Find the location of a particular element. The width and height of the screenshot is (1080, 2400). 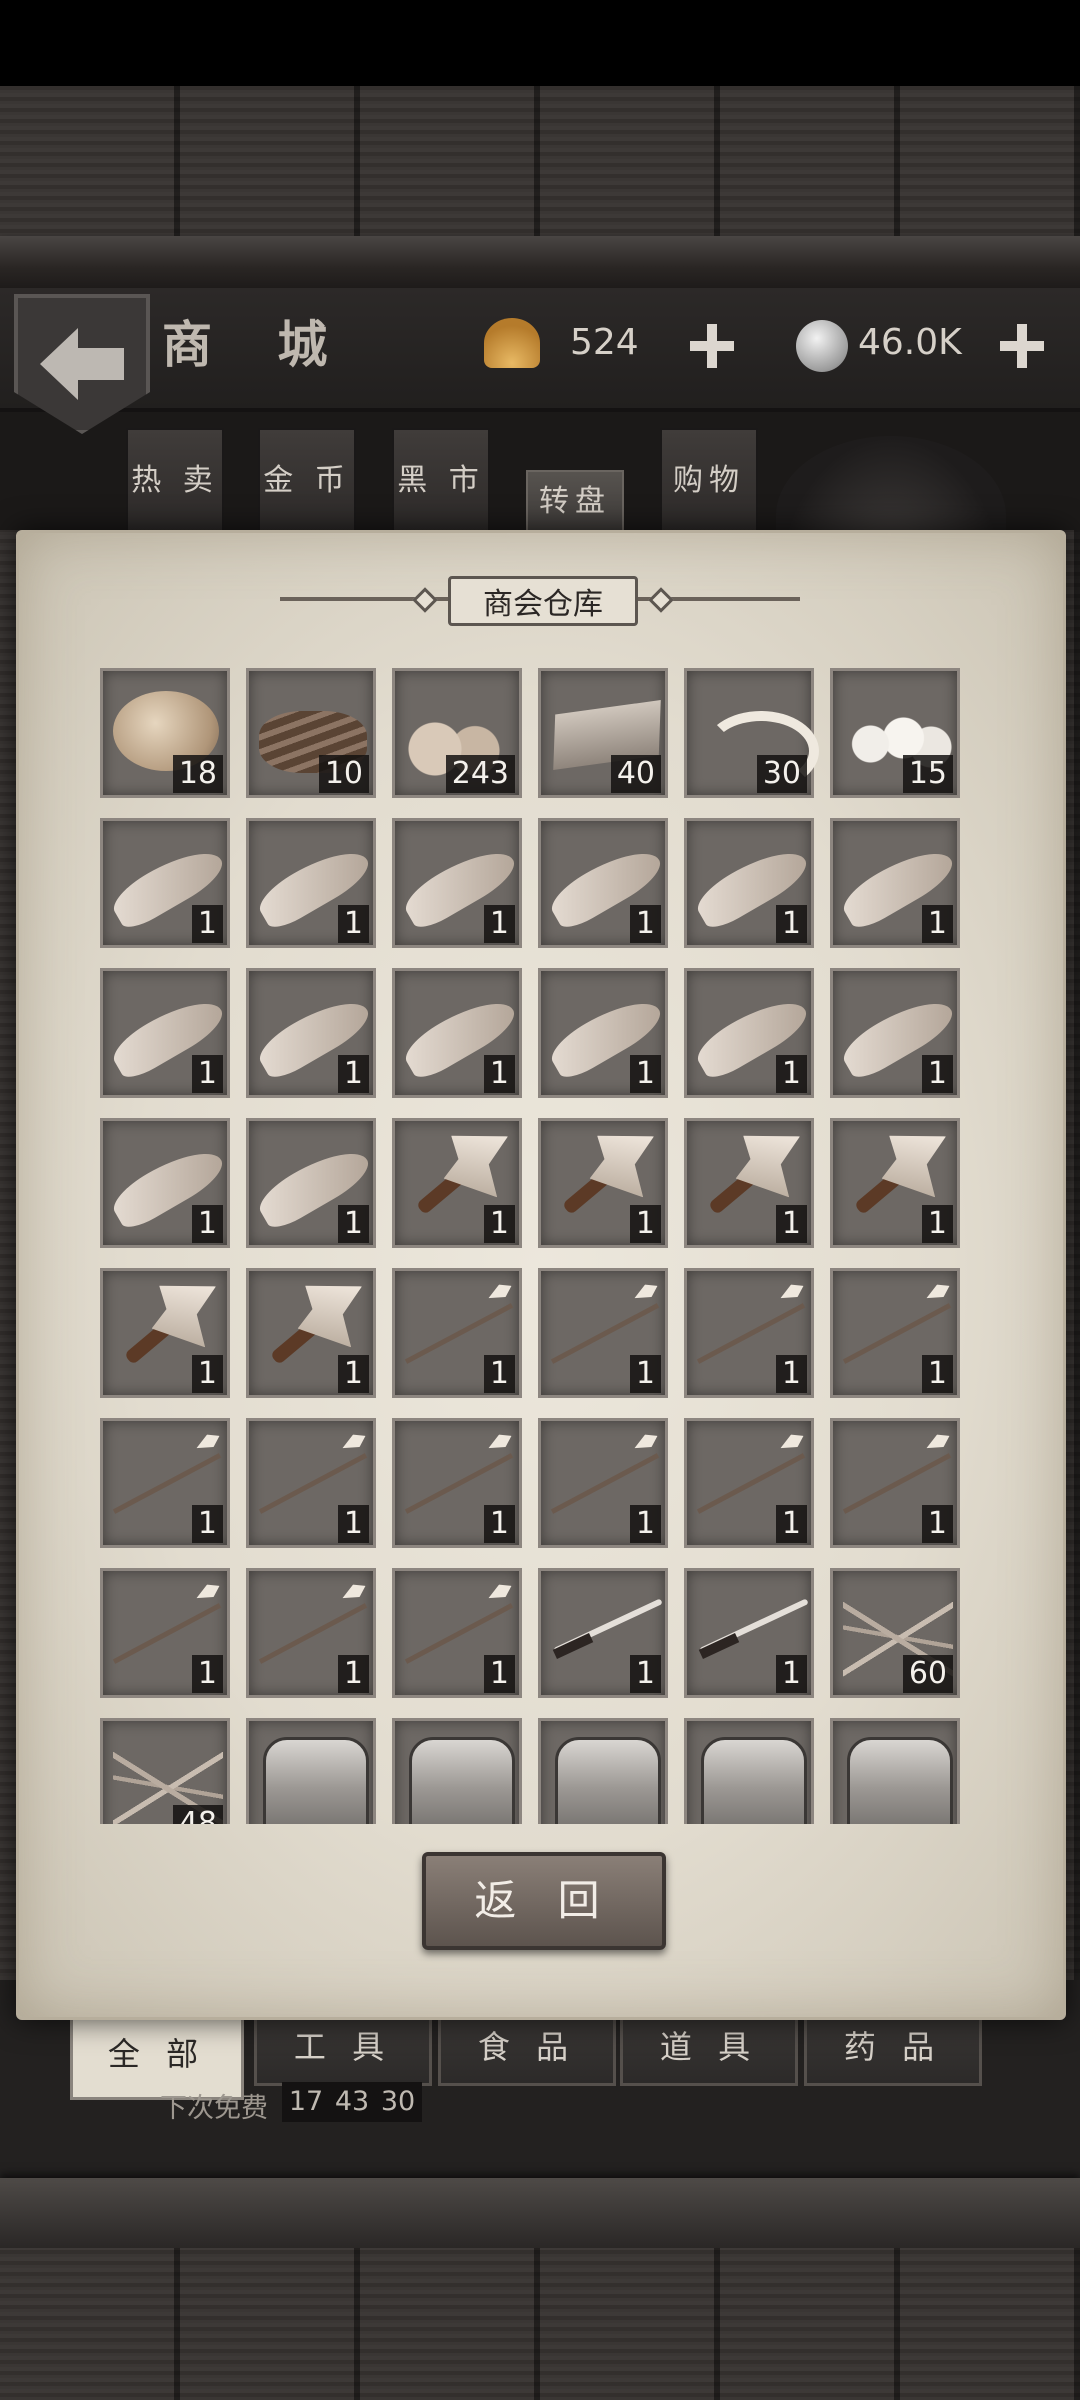

status-bar is located at coordinates (540, 43).